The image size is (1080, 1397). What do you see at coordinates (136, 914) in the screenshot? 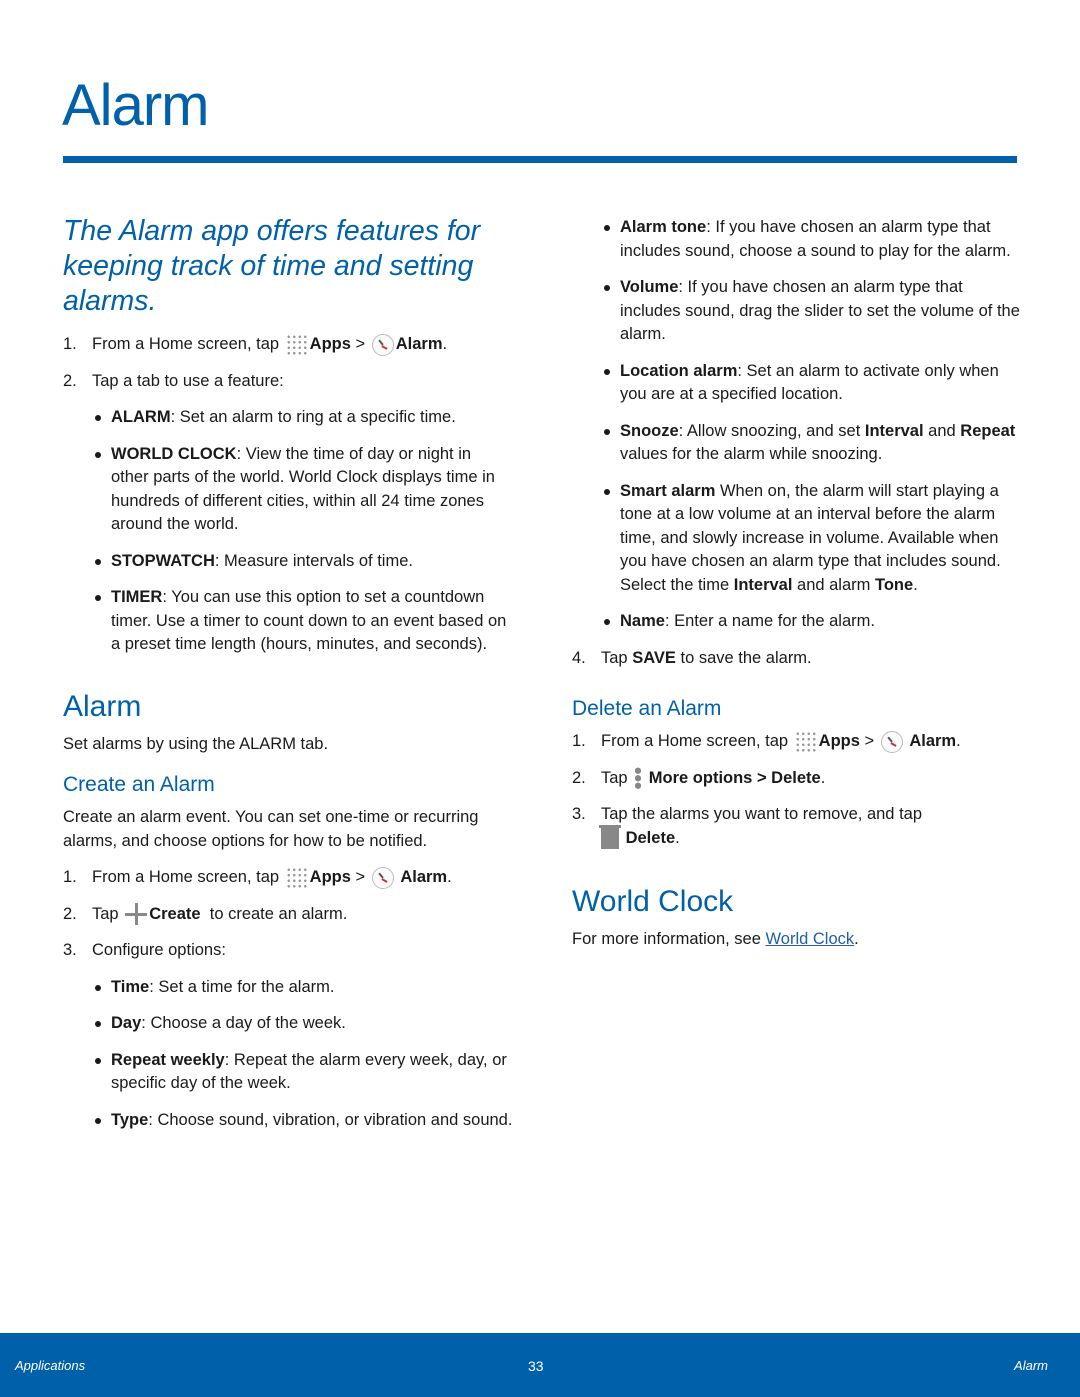
I see `plus-icon` at bounding box center [136, 914].